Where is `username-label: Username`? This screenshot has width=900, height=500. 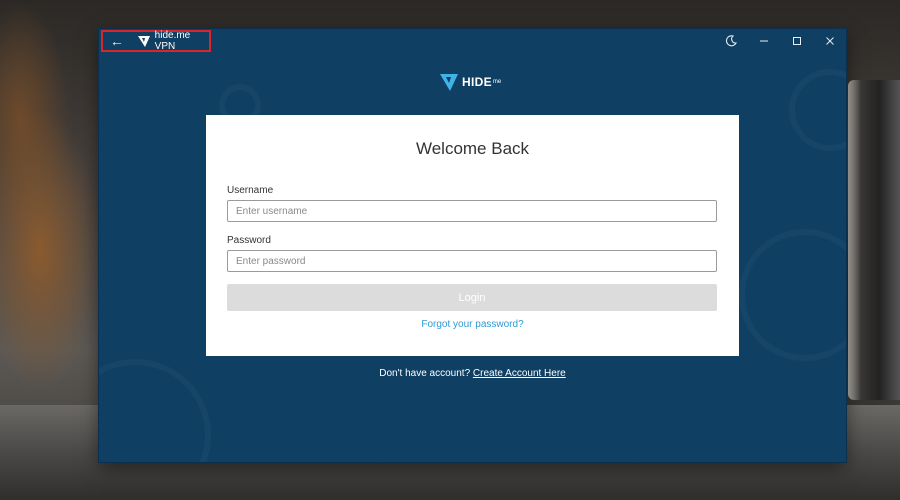 username-label: Username is located at coordinates (250, 190).